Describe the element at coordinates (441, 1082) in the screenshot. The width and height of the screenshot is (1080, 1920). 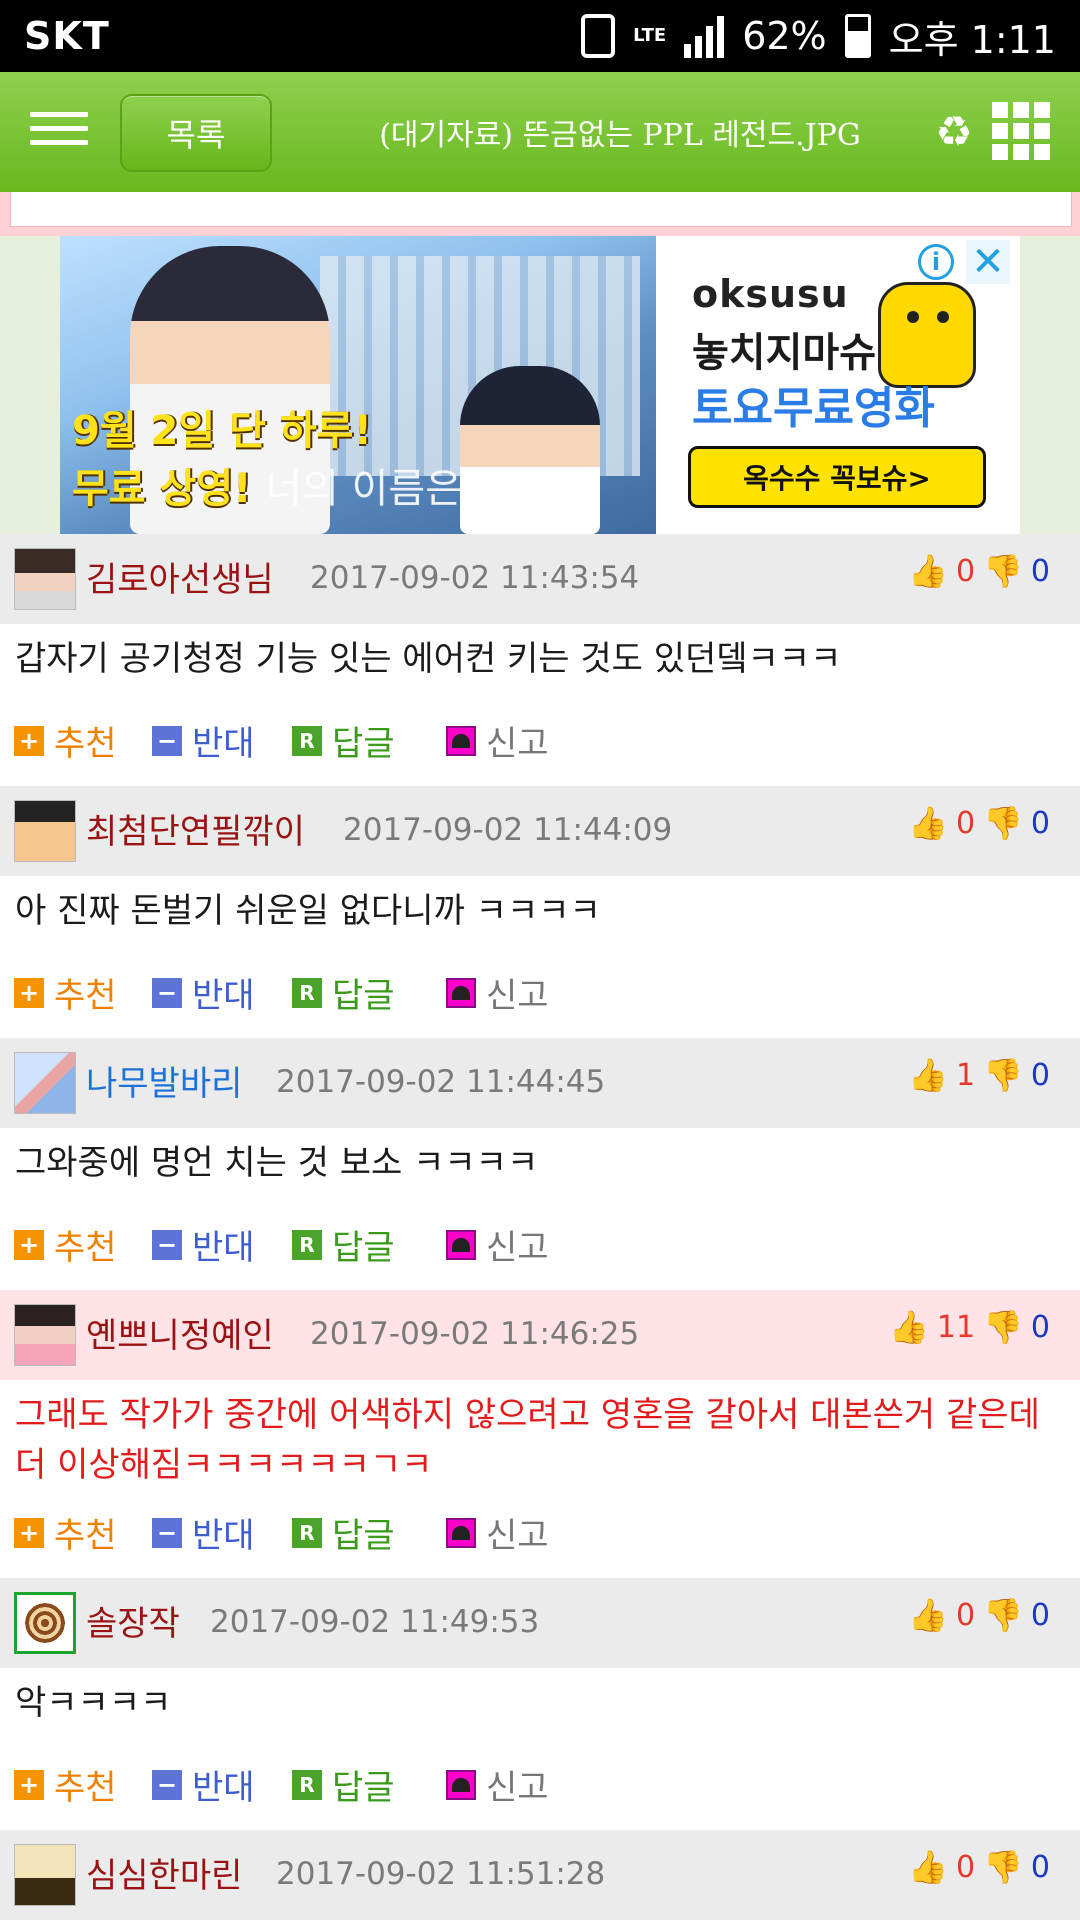
I see `comment-time: 2017-09-02 11:44:45` at that location.